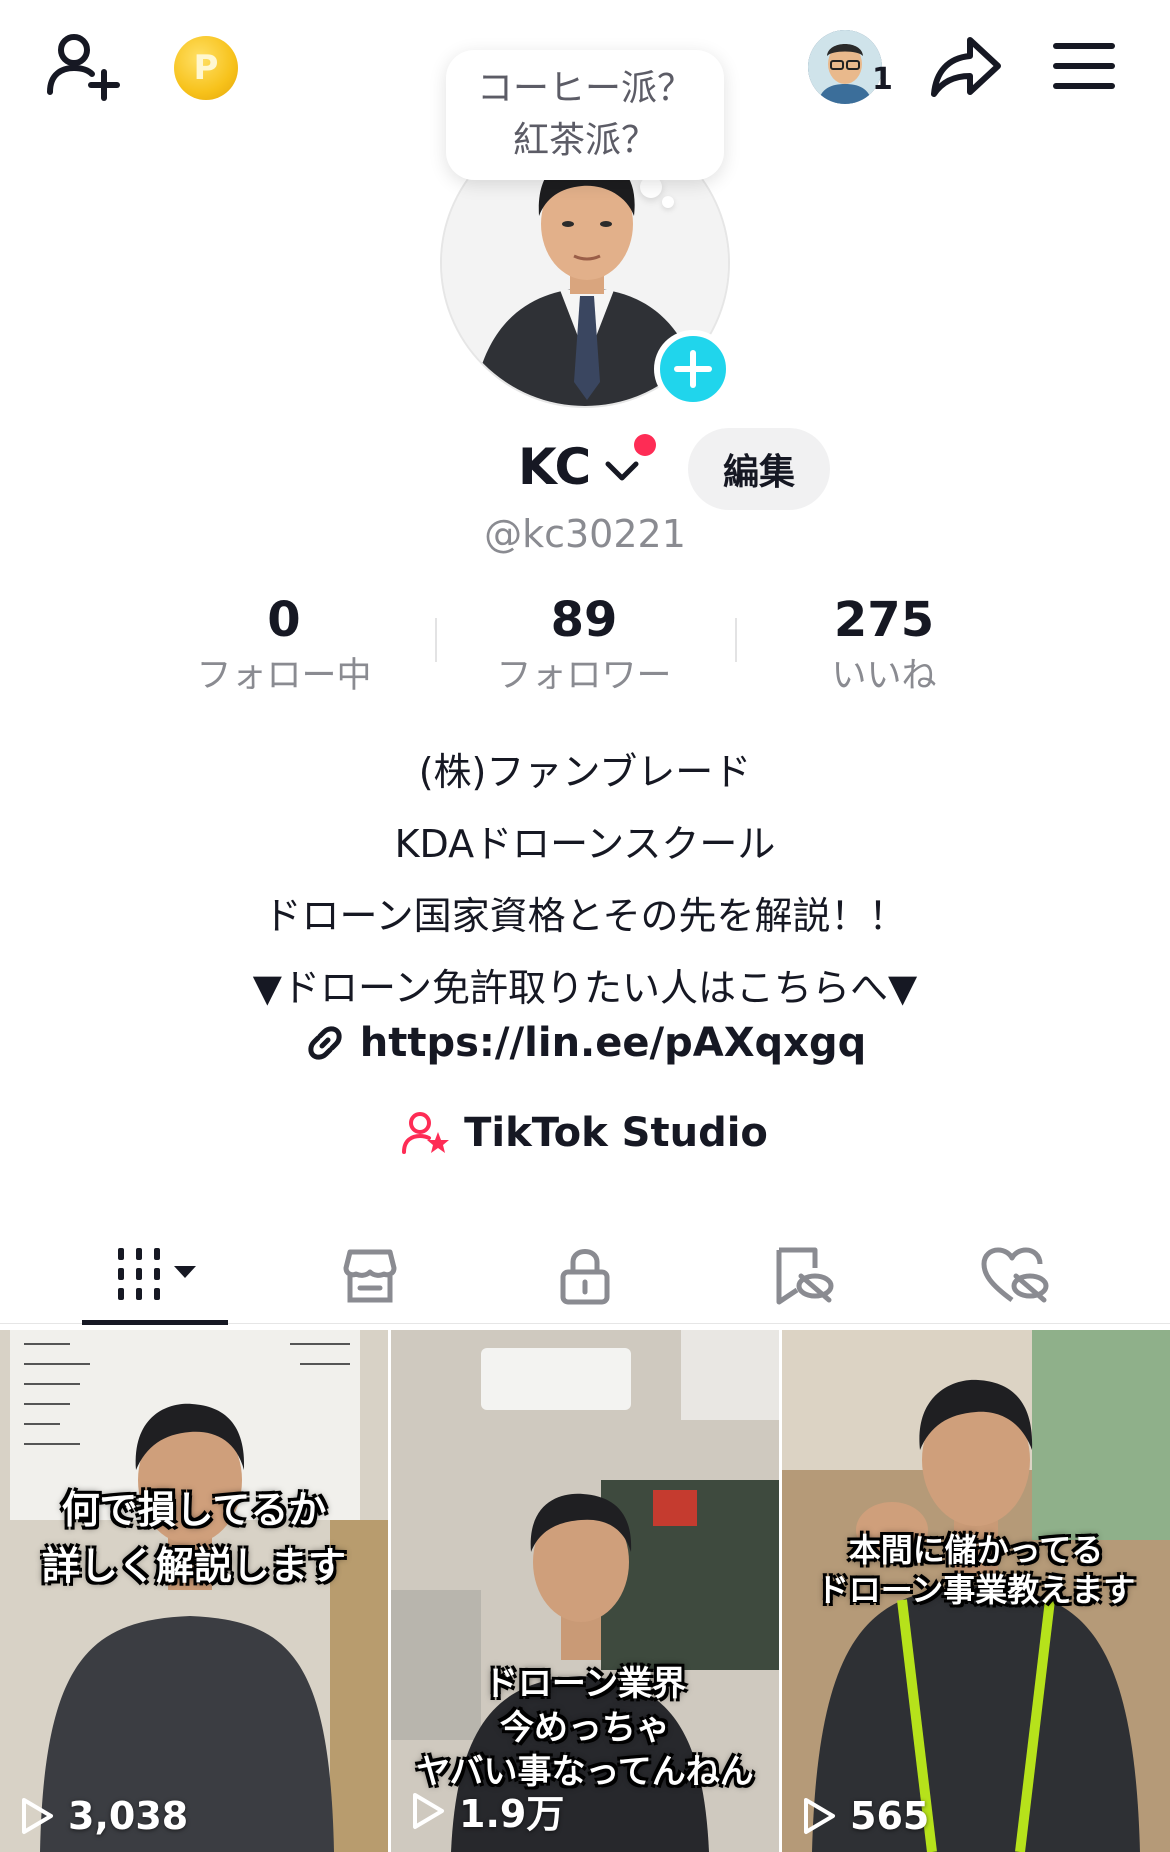 The height and width of the screenshot is (1852, 1170). I want to click on lock-icon, so click(585, 1277).